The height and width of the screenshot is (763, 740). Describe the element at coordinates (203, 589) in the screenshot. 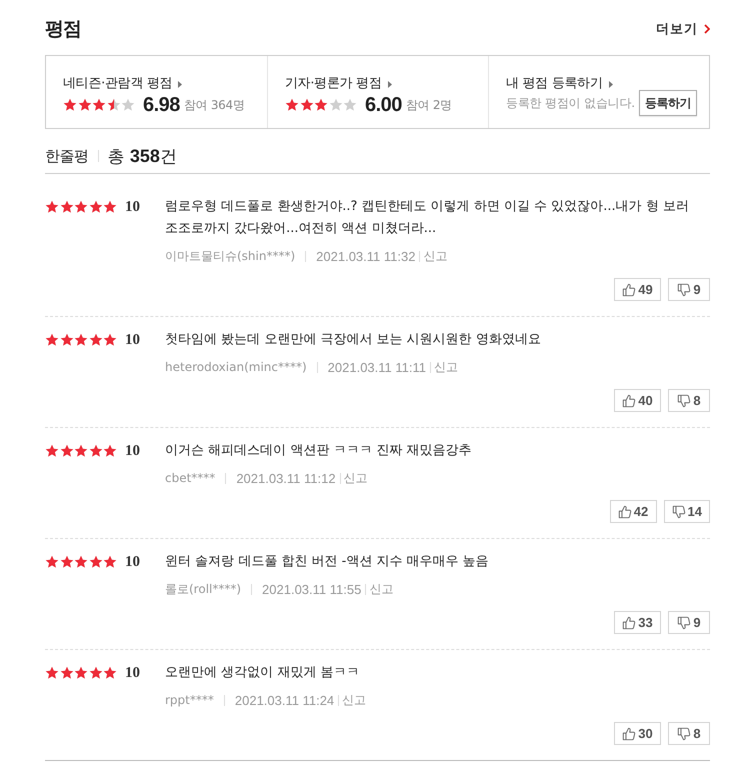

I see `author-name: 롤로(roll****)` at that location.